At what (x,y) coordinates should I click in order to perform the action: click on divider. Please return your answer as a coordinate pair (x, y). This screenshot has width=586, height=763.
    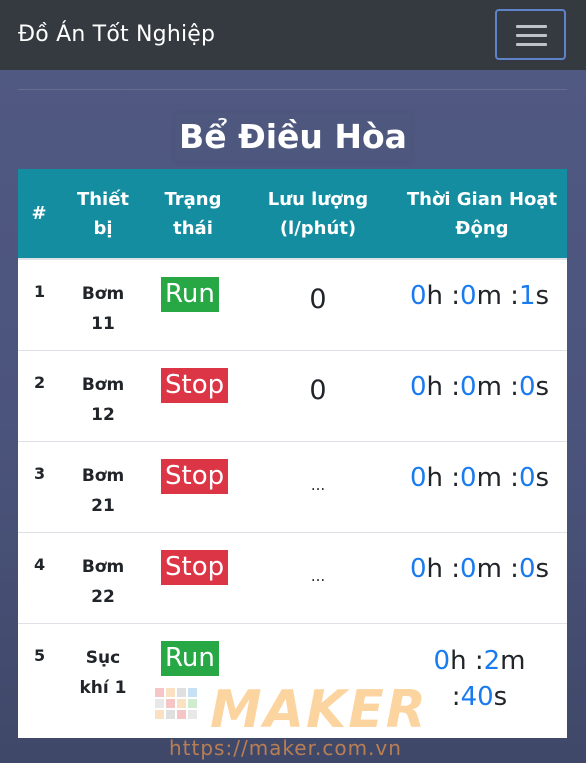
    Looking at the image, I should click on (292, 89).